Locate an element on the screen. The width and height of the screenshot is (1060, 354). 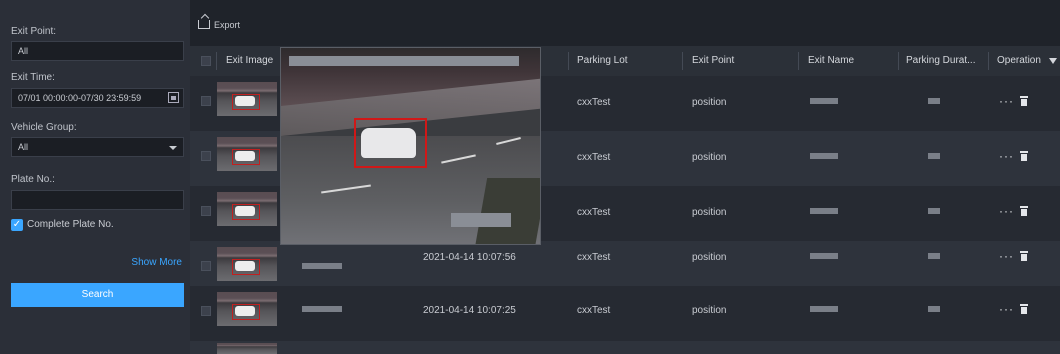
vehicle-group-select: All is located at coordinates (97, 147).